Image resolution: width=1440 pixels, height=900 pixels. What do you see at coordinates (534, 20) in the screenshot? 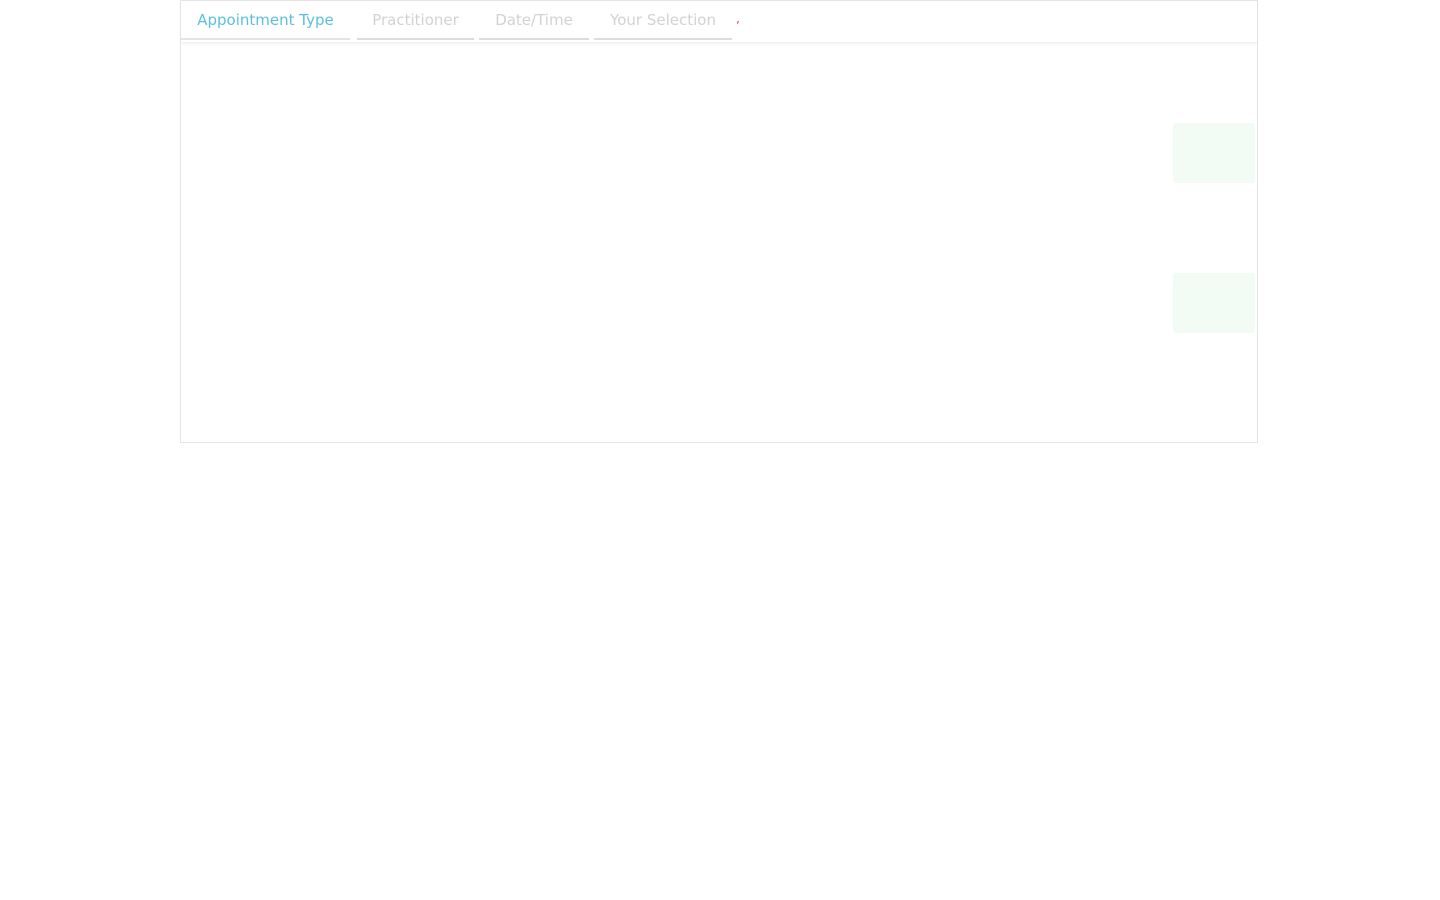
I see `tab-date-time: Date/Time` at bounding box center [534, 20].